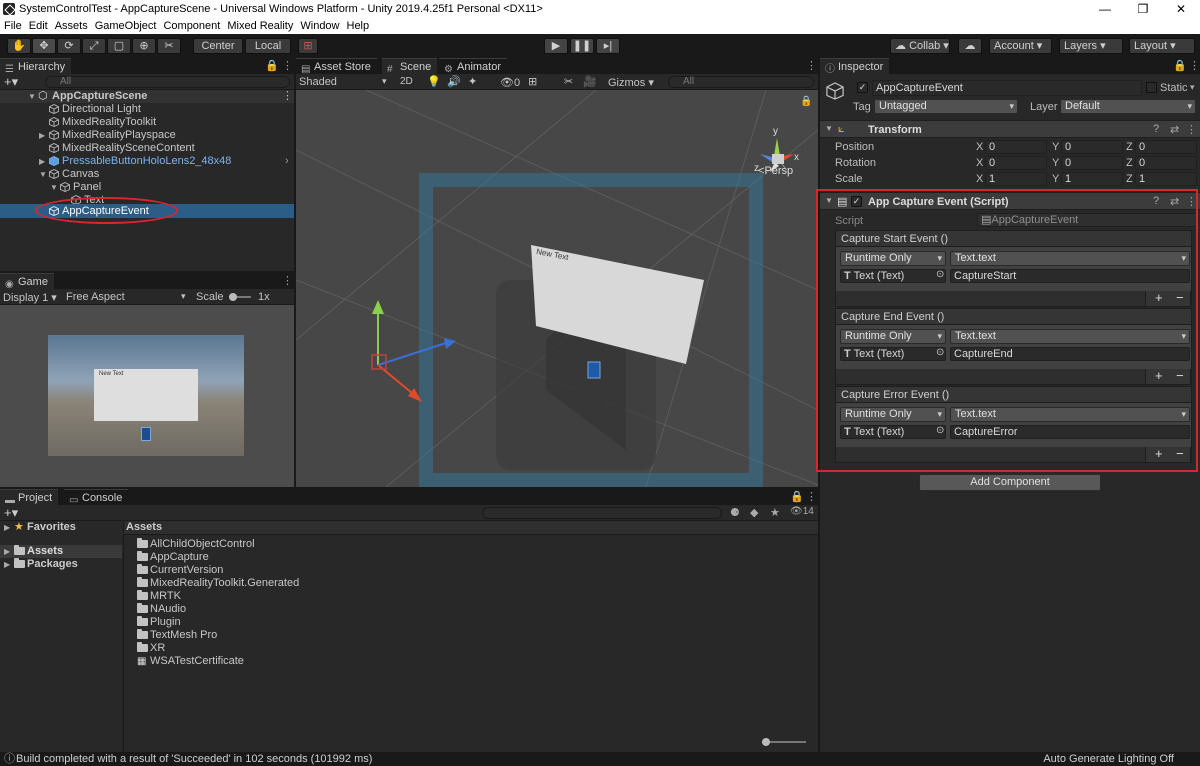 The width and height of the screenshot is (1200, 766). Describe the element at coordinates (30, 297) in the screenshot. I see `display-dropdown: Display 1 ▾` at that location.